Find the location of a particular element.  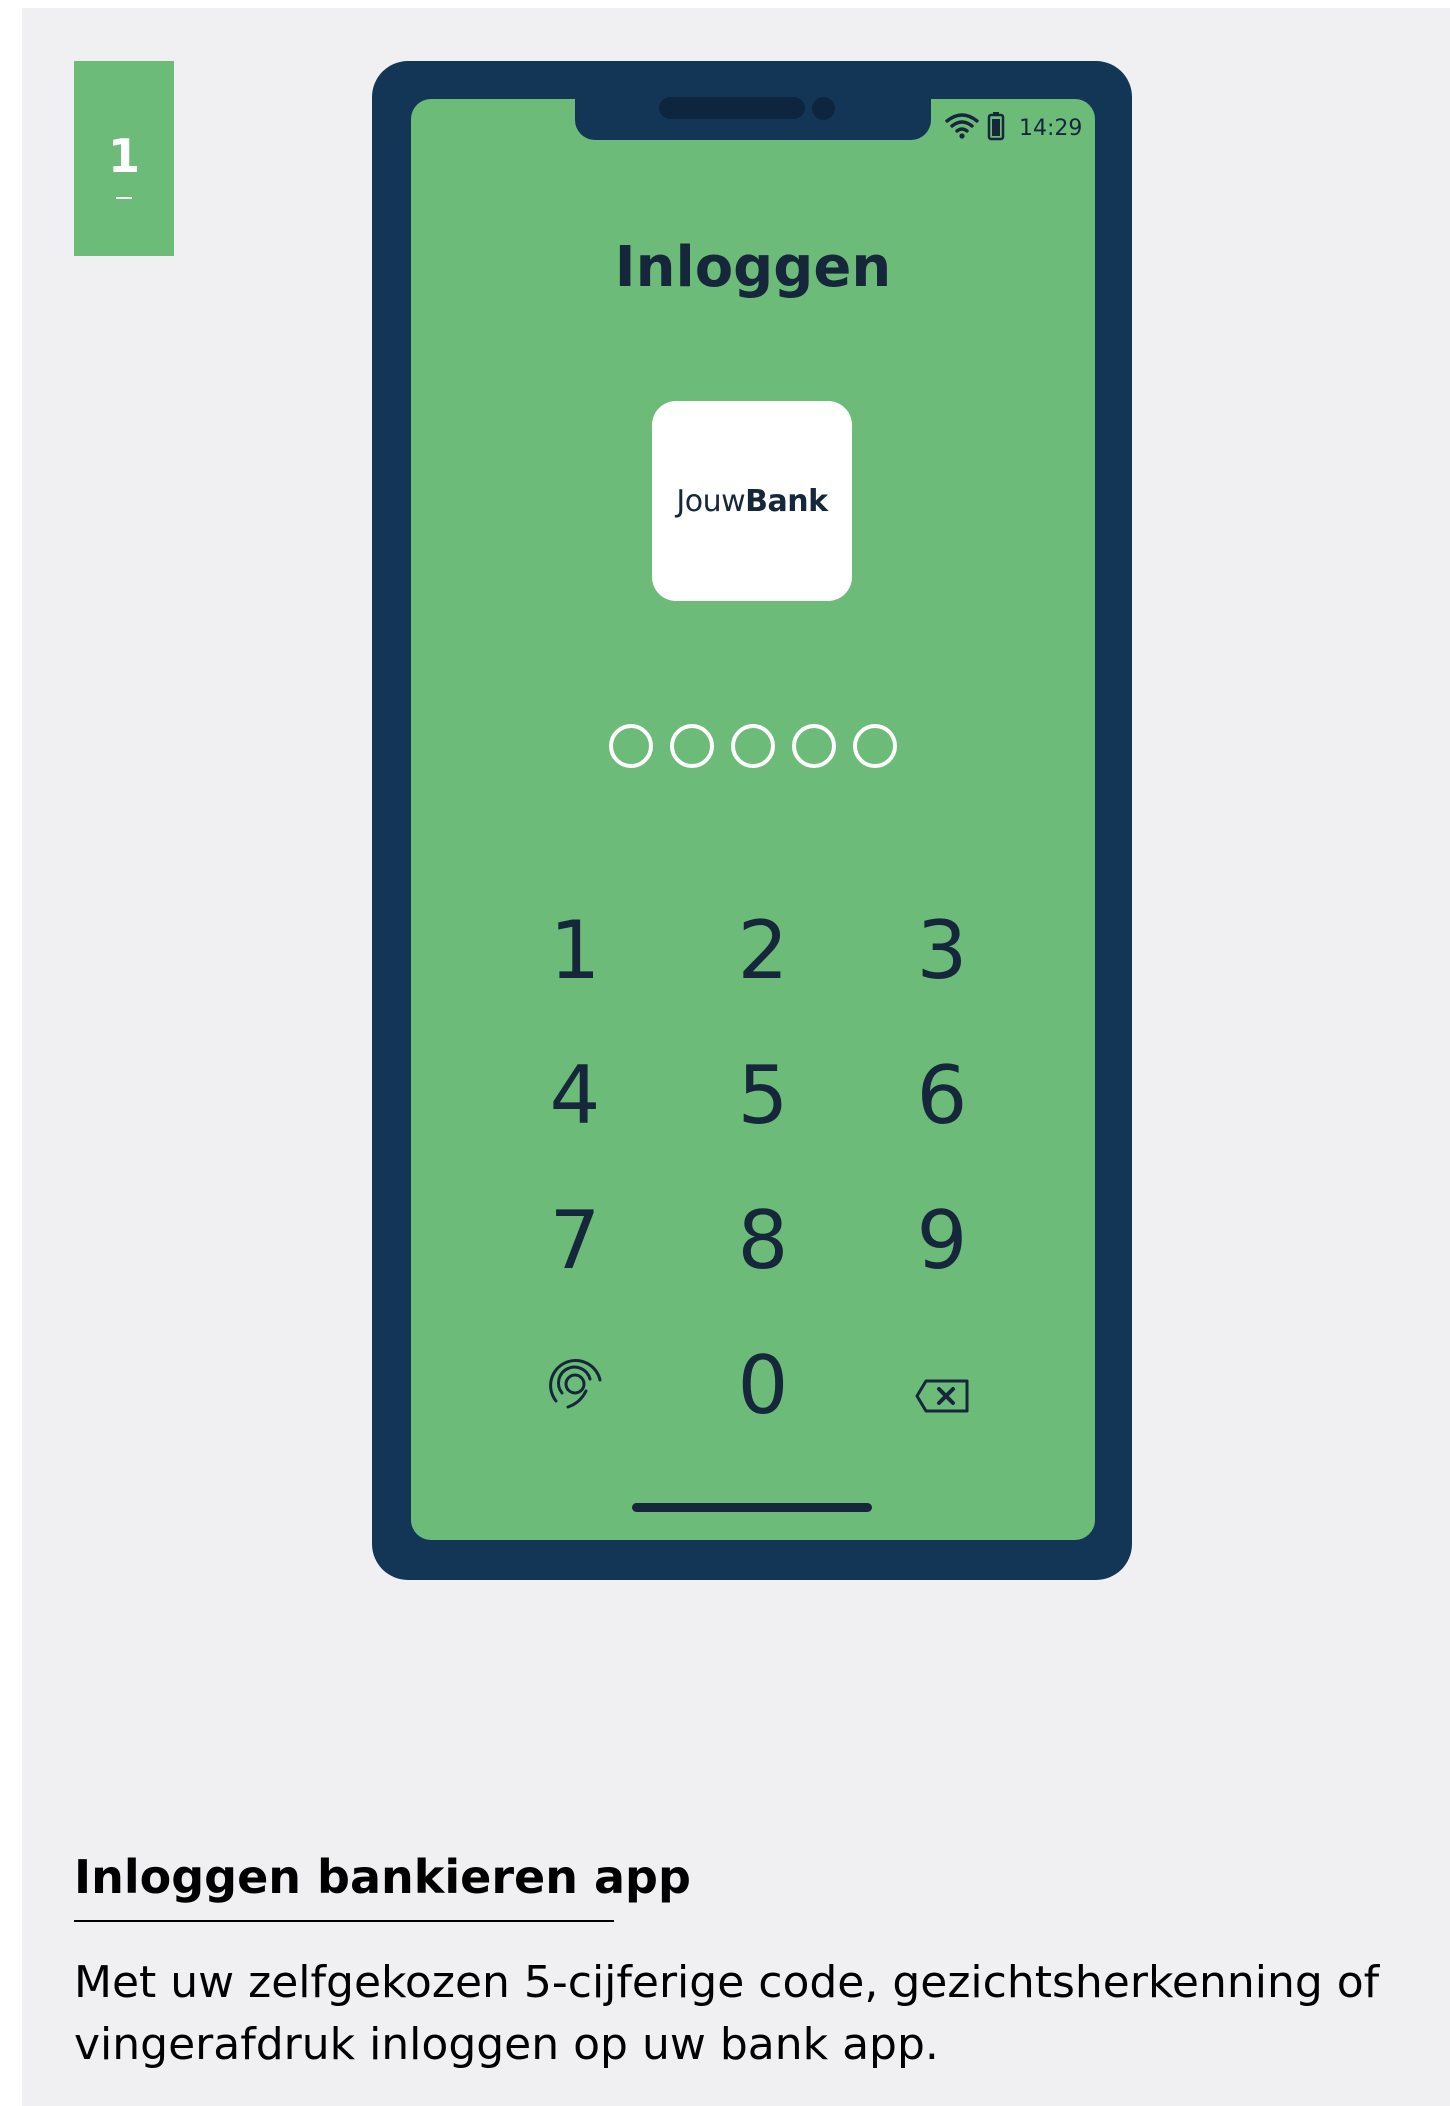

backspace-button is located at coordinates (942, 1385).